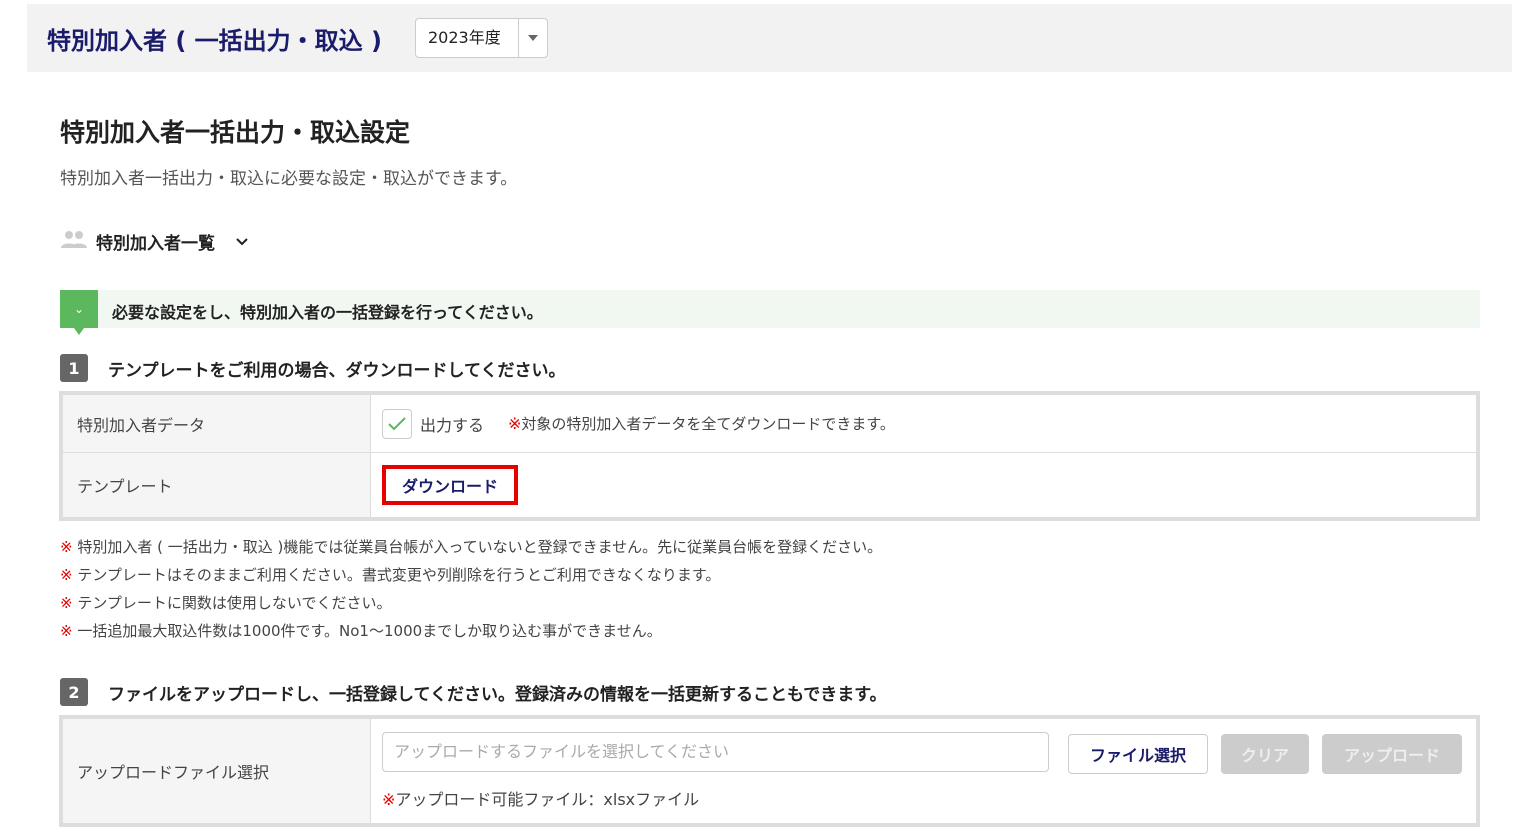 The width and height of the screenshot is (1533, 830). Describe the element at coordinates (452, 425) in the screenshot. I see `checkbox-label: 出力する` at that location.